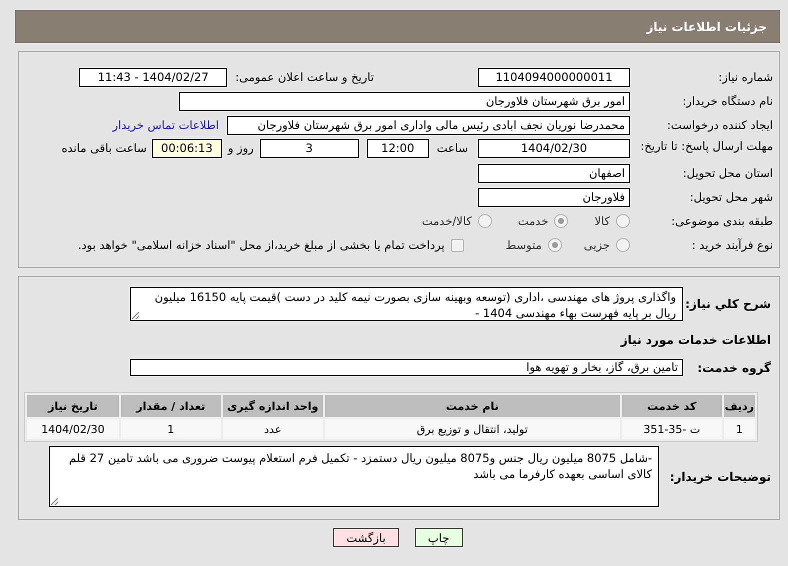  Describe the element at coordinates (406, 304) in the screenshot. I see `description-box: واگذاری پروژ های مهندسی ،اداری (توسعه وبهینه سازی بصورت نیمه کلید در دست )قیمت پایه 16150 میلیون ریال بر پایه فهرست بهاء مهندسی 1404 -` at that location.